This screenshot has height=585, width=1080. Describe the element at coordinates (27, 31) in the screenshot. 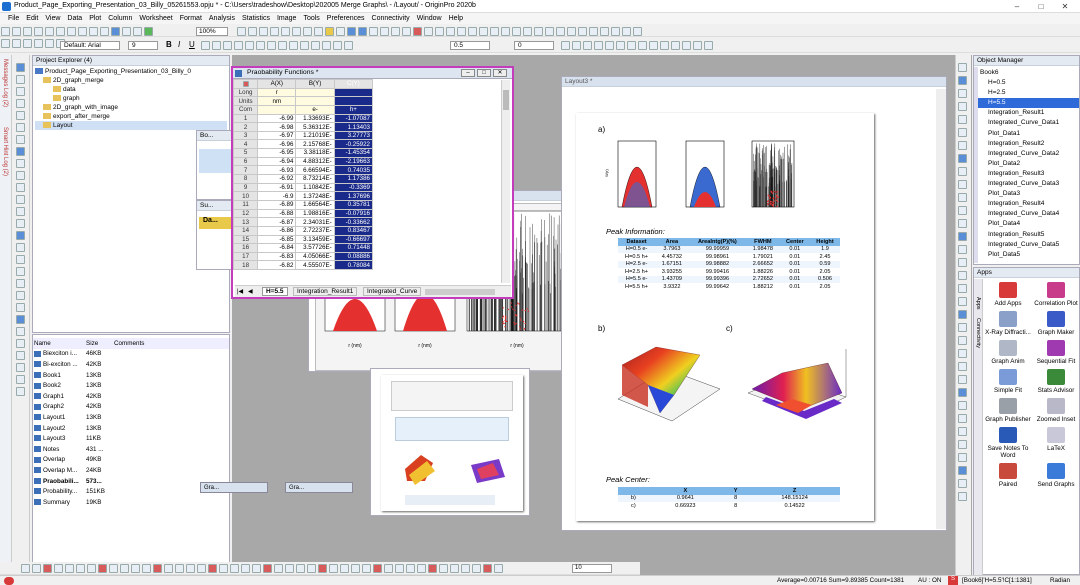

I see `new-graph-icon` at that location.